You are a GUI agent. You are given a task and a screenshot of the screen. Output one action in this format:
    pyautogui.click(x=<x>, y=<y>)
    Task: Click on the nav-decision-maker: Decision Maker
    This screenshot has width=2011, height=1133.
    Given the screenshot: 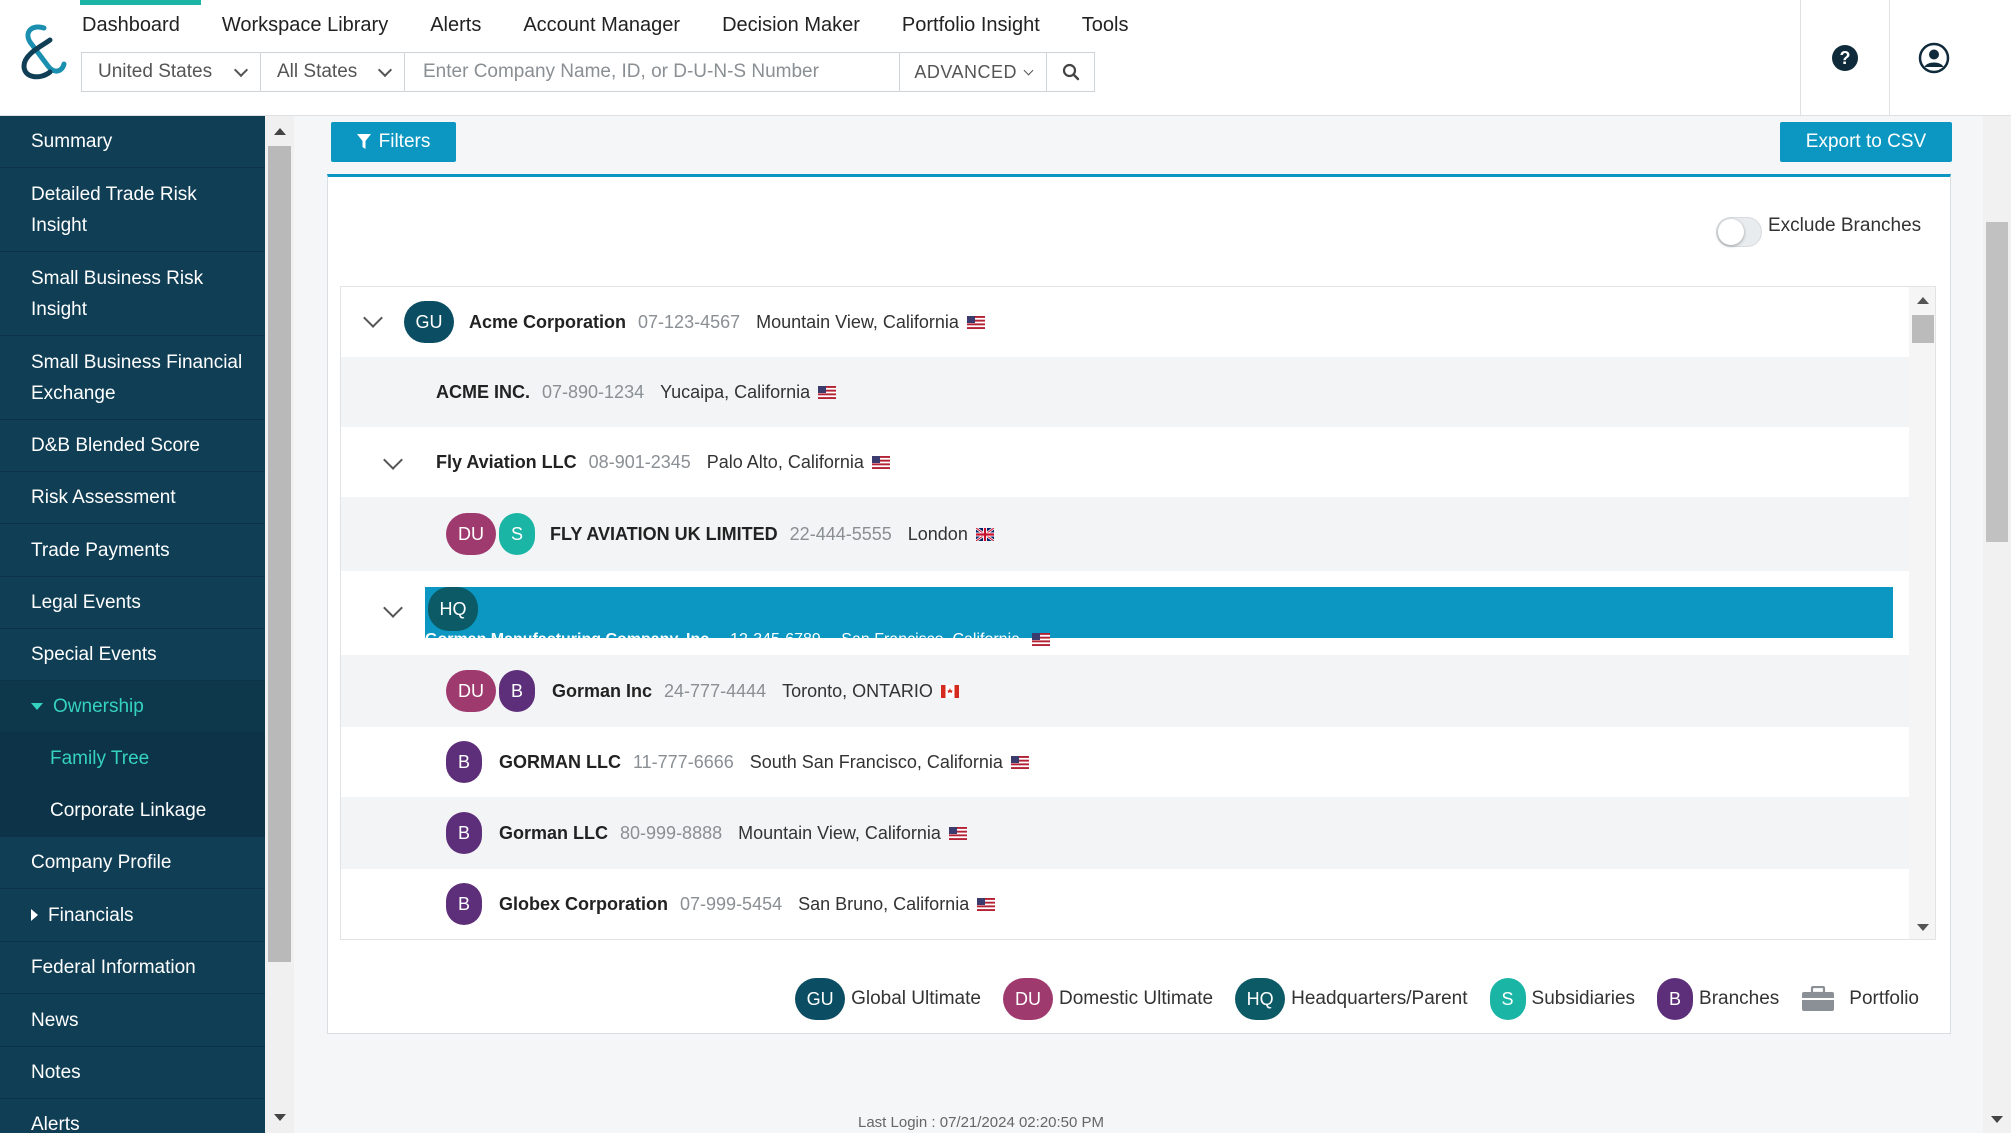 What is the action you would take?
    pyautogui.click(x=791, y=25)
    